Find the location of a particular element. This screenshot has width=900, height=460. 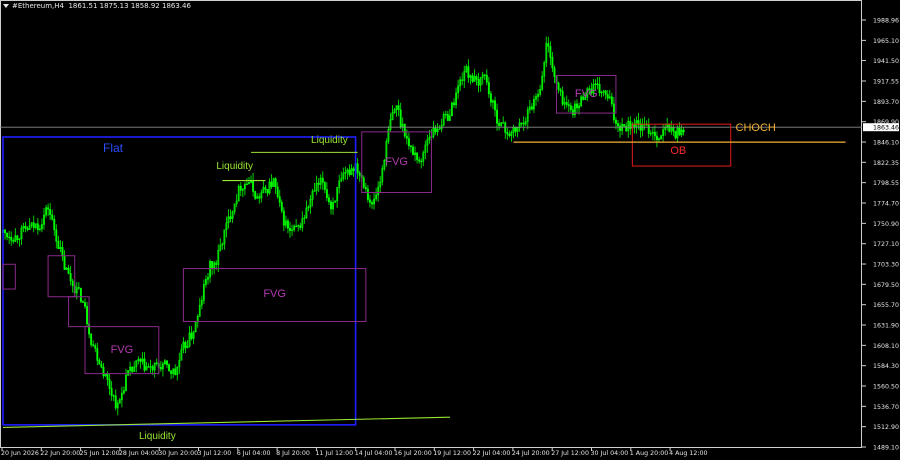

dropdown-triangle-icon is located at coordinates (6, 6).